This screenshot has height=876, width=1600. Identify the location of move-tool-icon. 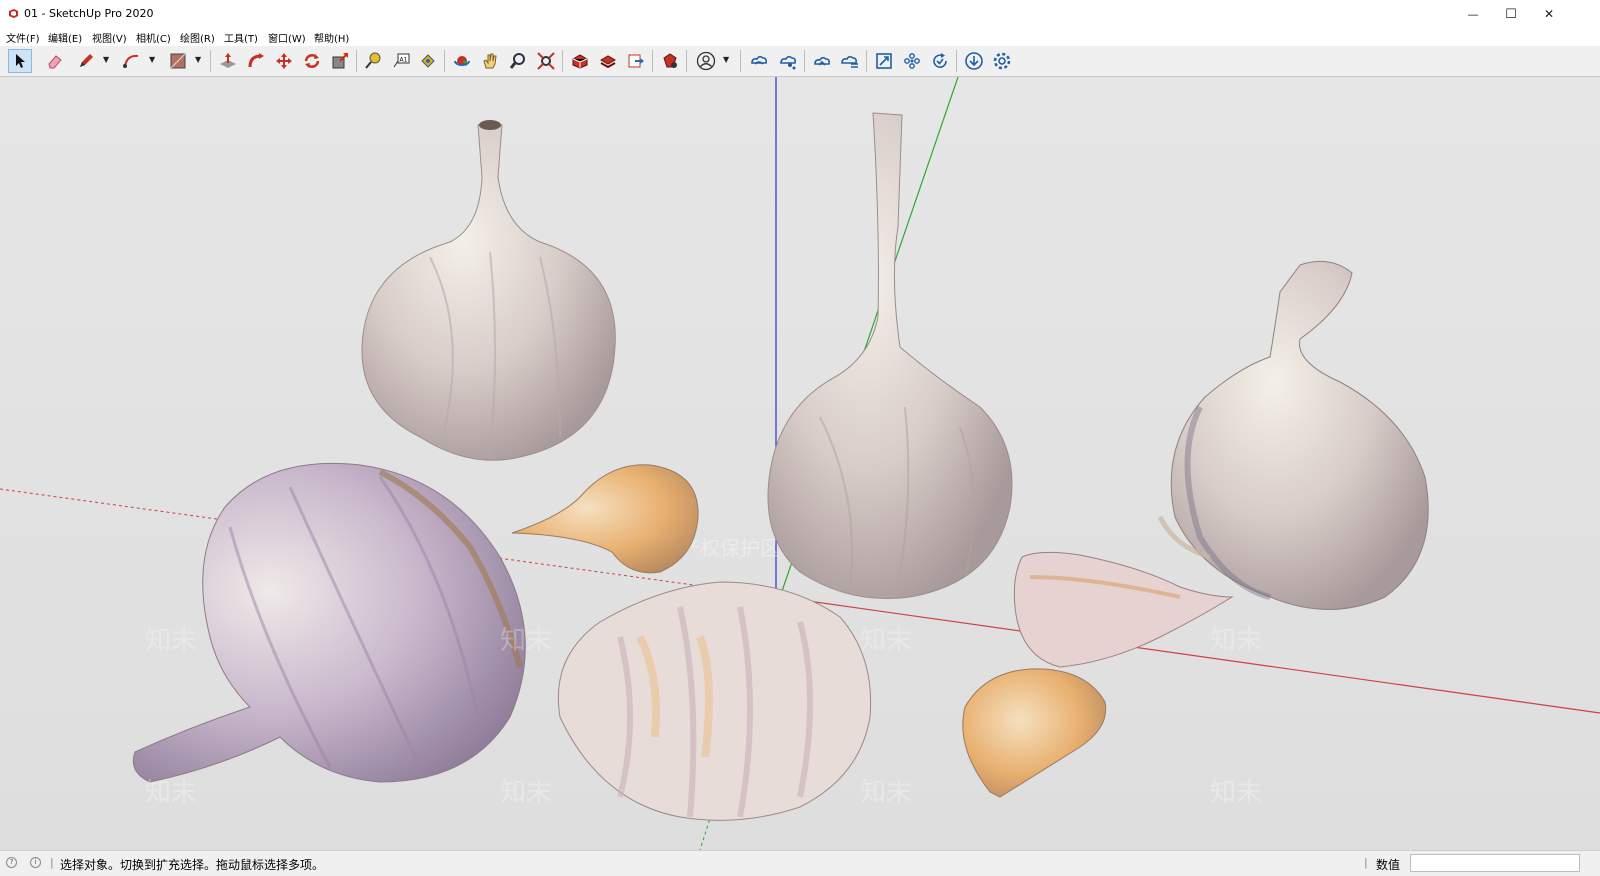
(284, 61).